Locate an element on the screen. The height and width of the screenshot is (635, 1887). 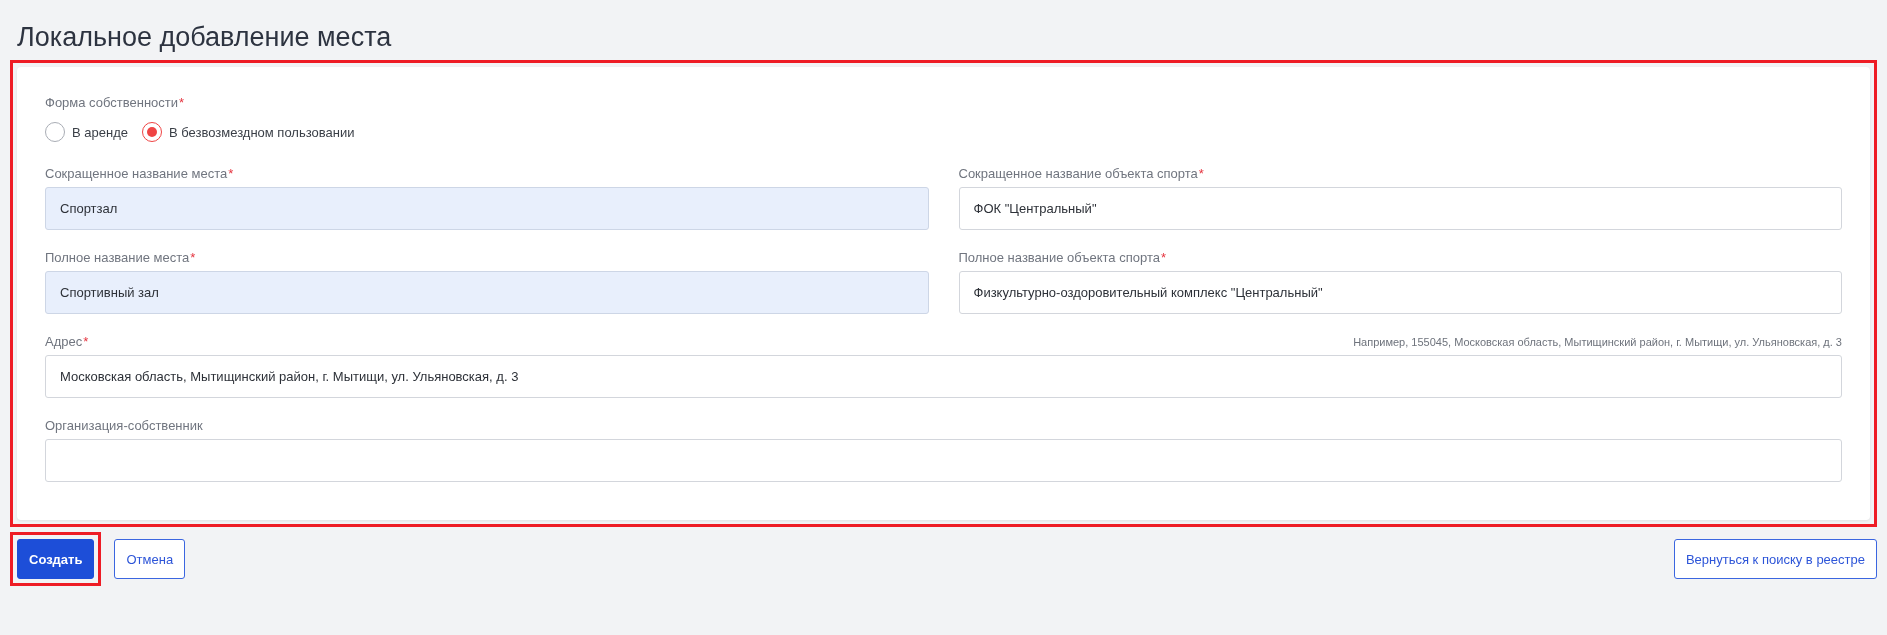
input-field: Московская область, Мытищинский район, г. Мытищи, ул. Ульяновская, д. 3 is located at coordinates (943, 376).